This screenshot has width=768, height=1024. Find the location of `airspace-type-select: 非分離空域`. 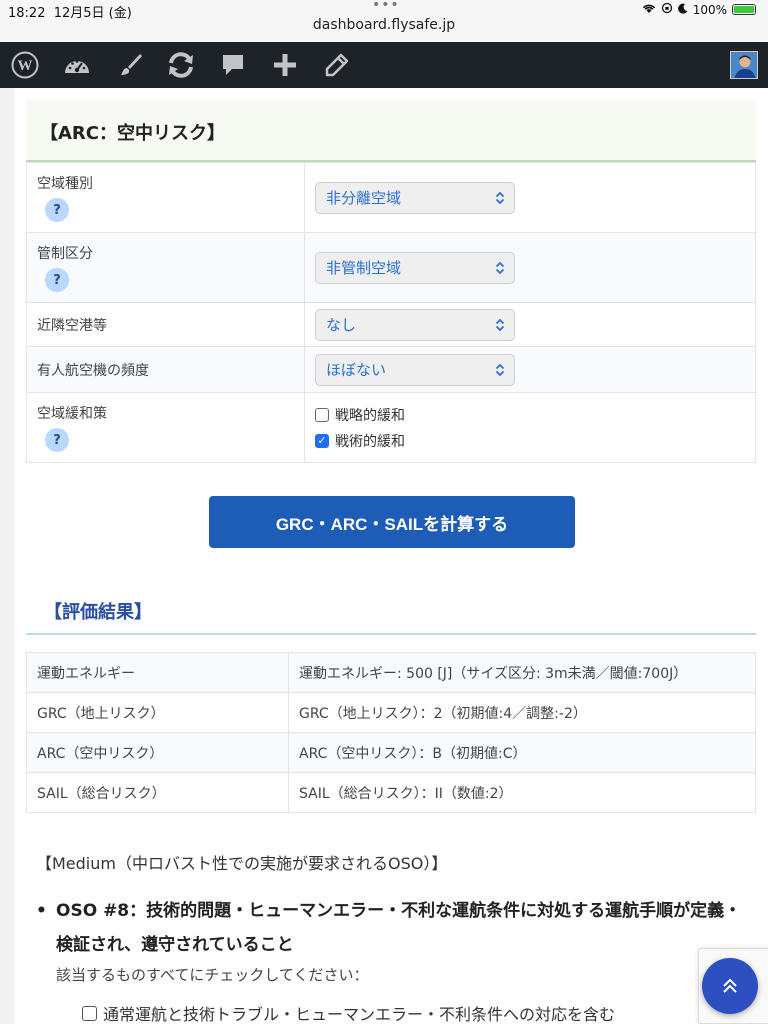

airspace-type-select: 非分離空域 is located at coordinates (415, 198).